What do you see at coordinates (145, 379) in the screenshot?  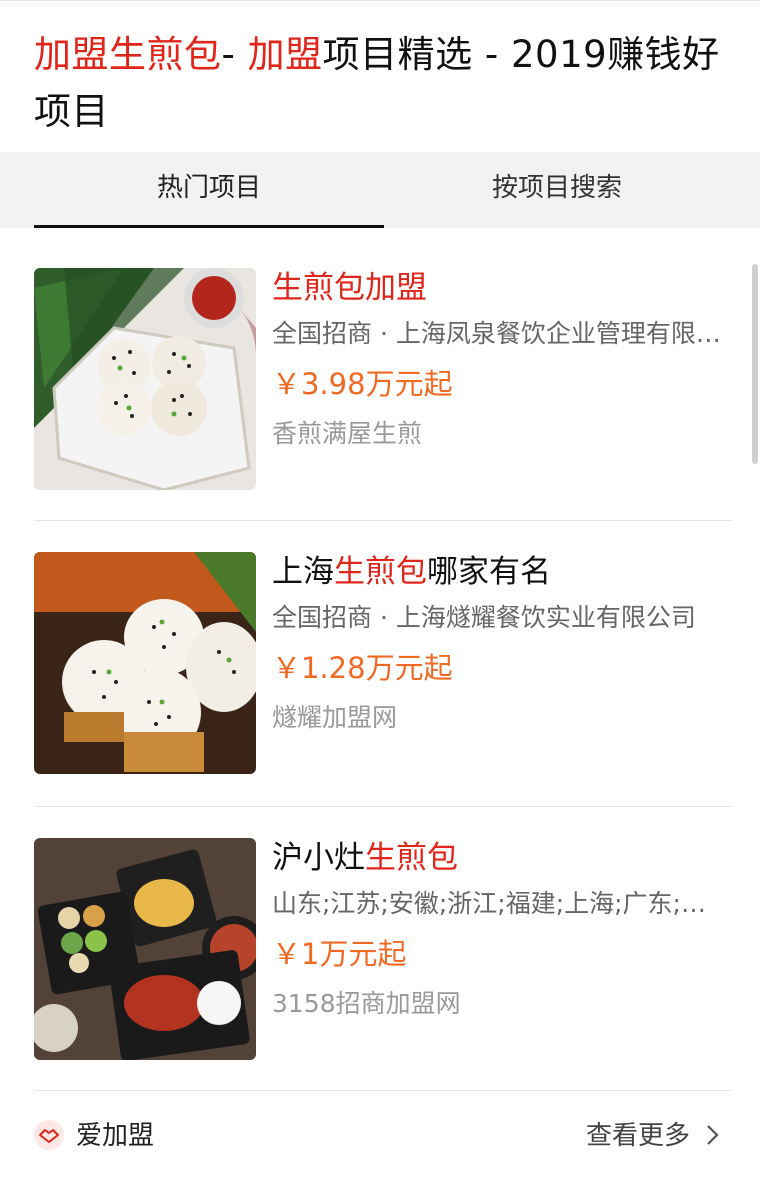 I see `pan-fried-buns-plate-image` at bounding box center [145, 379].